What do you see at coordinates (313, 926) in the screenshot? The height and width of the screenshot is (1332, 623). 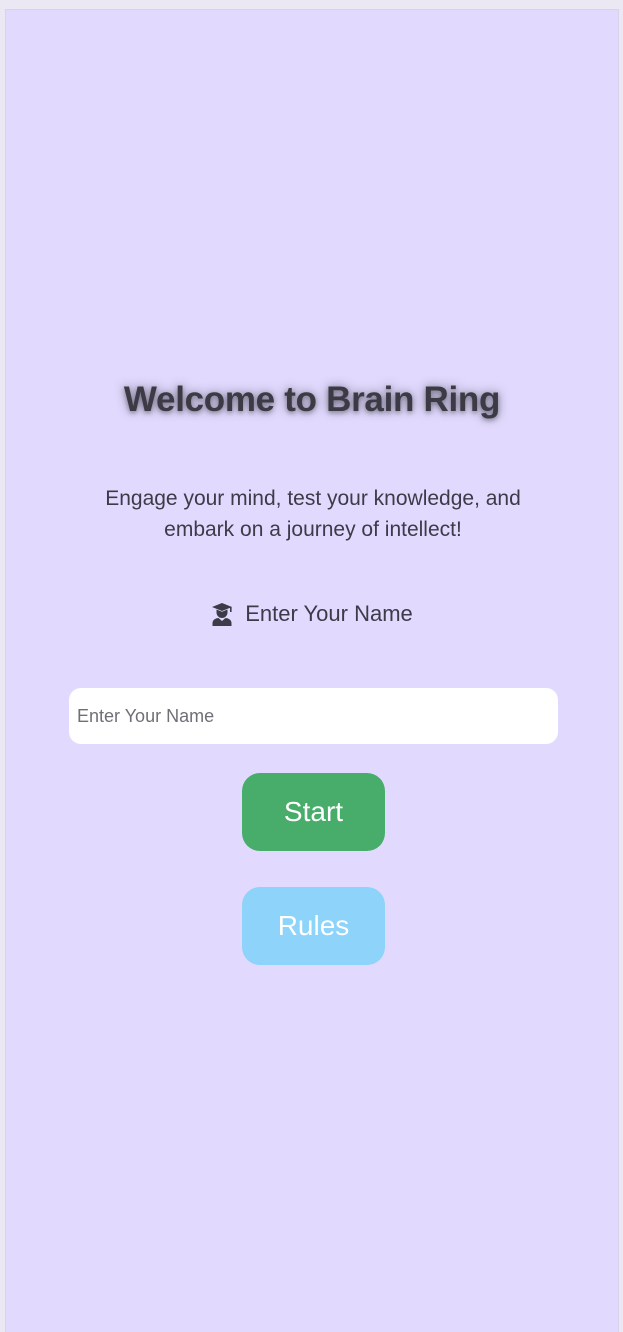 I see `rules-button: Rules` at bounding box center [313, 926].